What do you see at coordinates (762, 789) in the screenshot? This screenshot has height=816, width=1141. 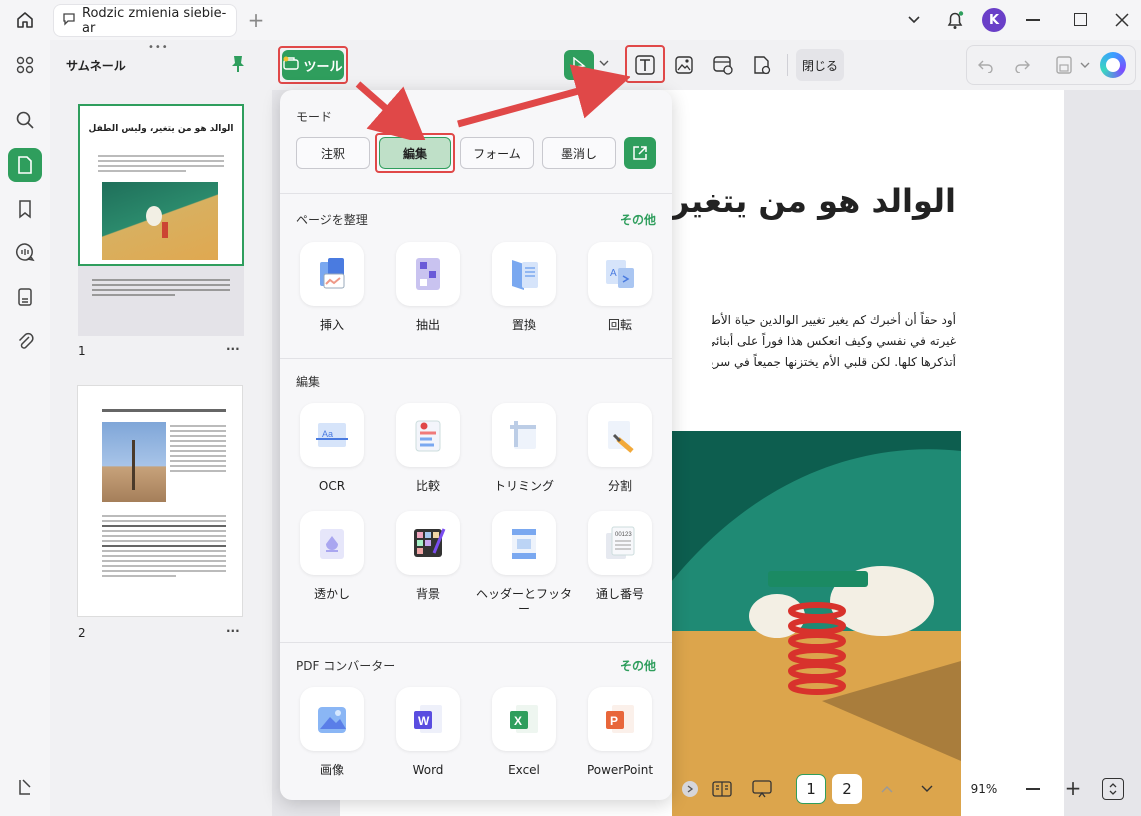 I see `presentation-icon` at bounding box center [762, 789].